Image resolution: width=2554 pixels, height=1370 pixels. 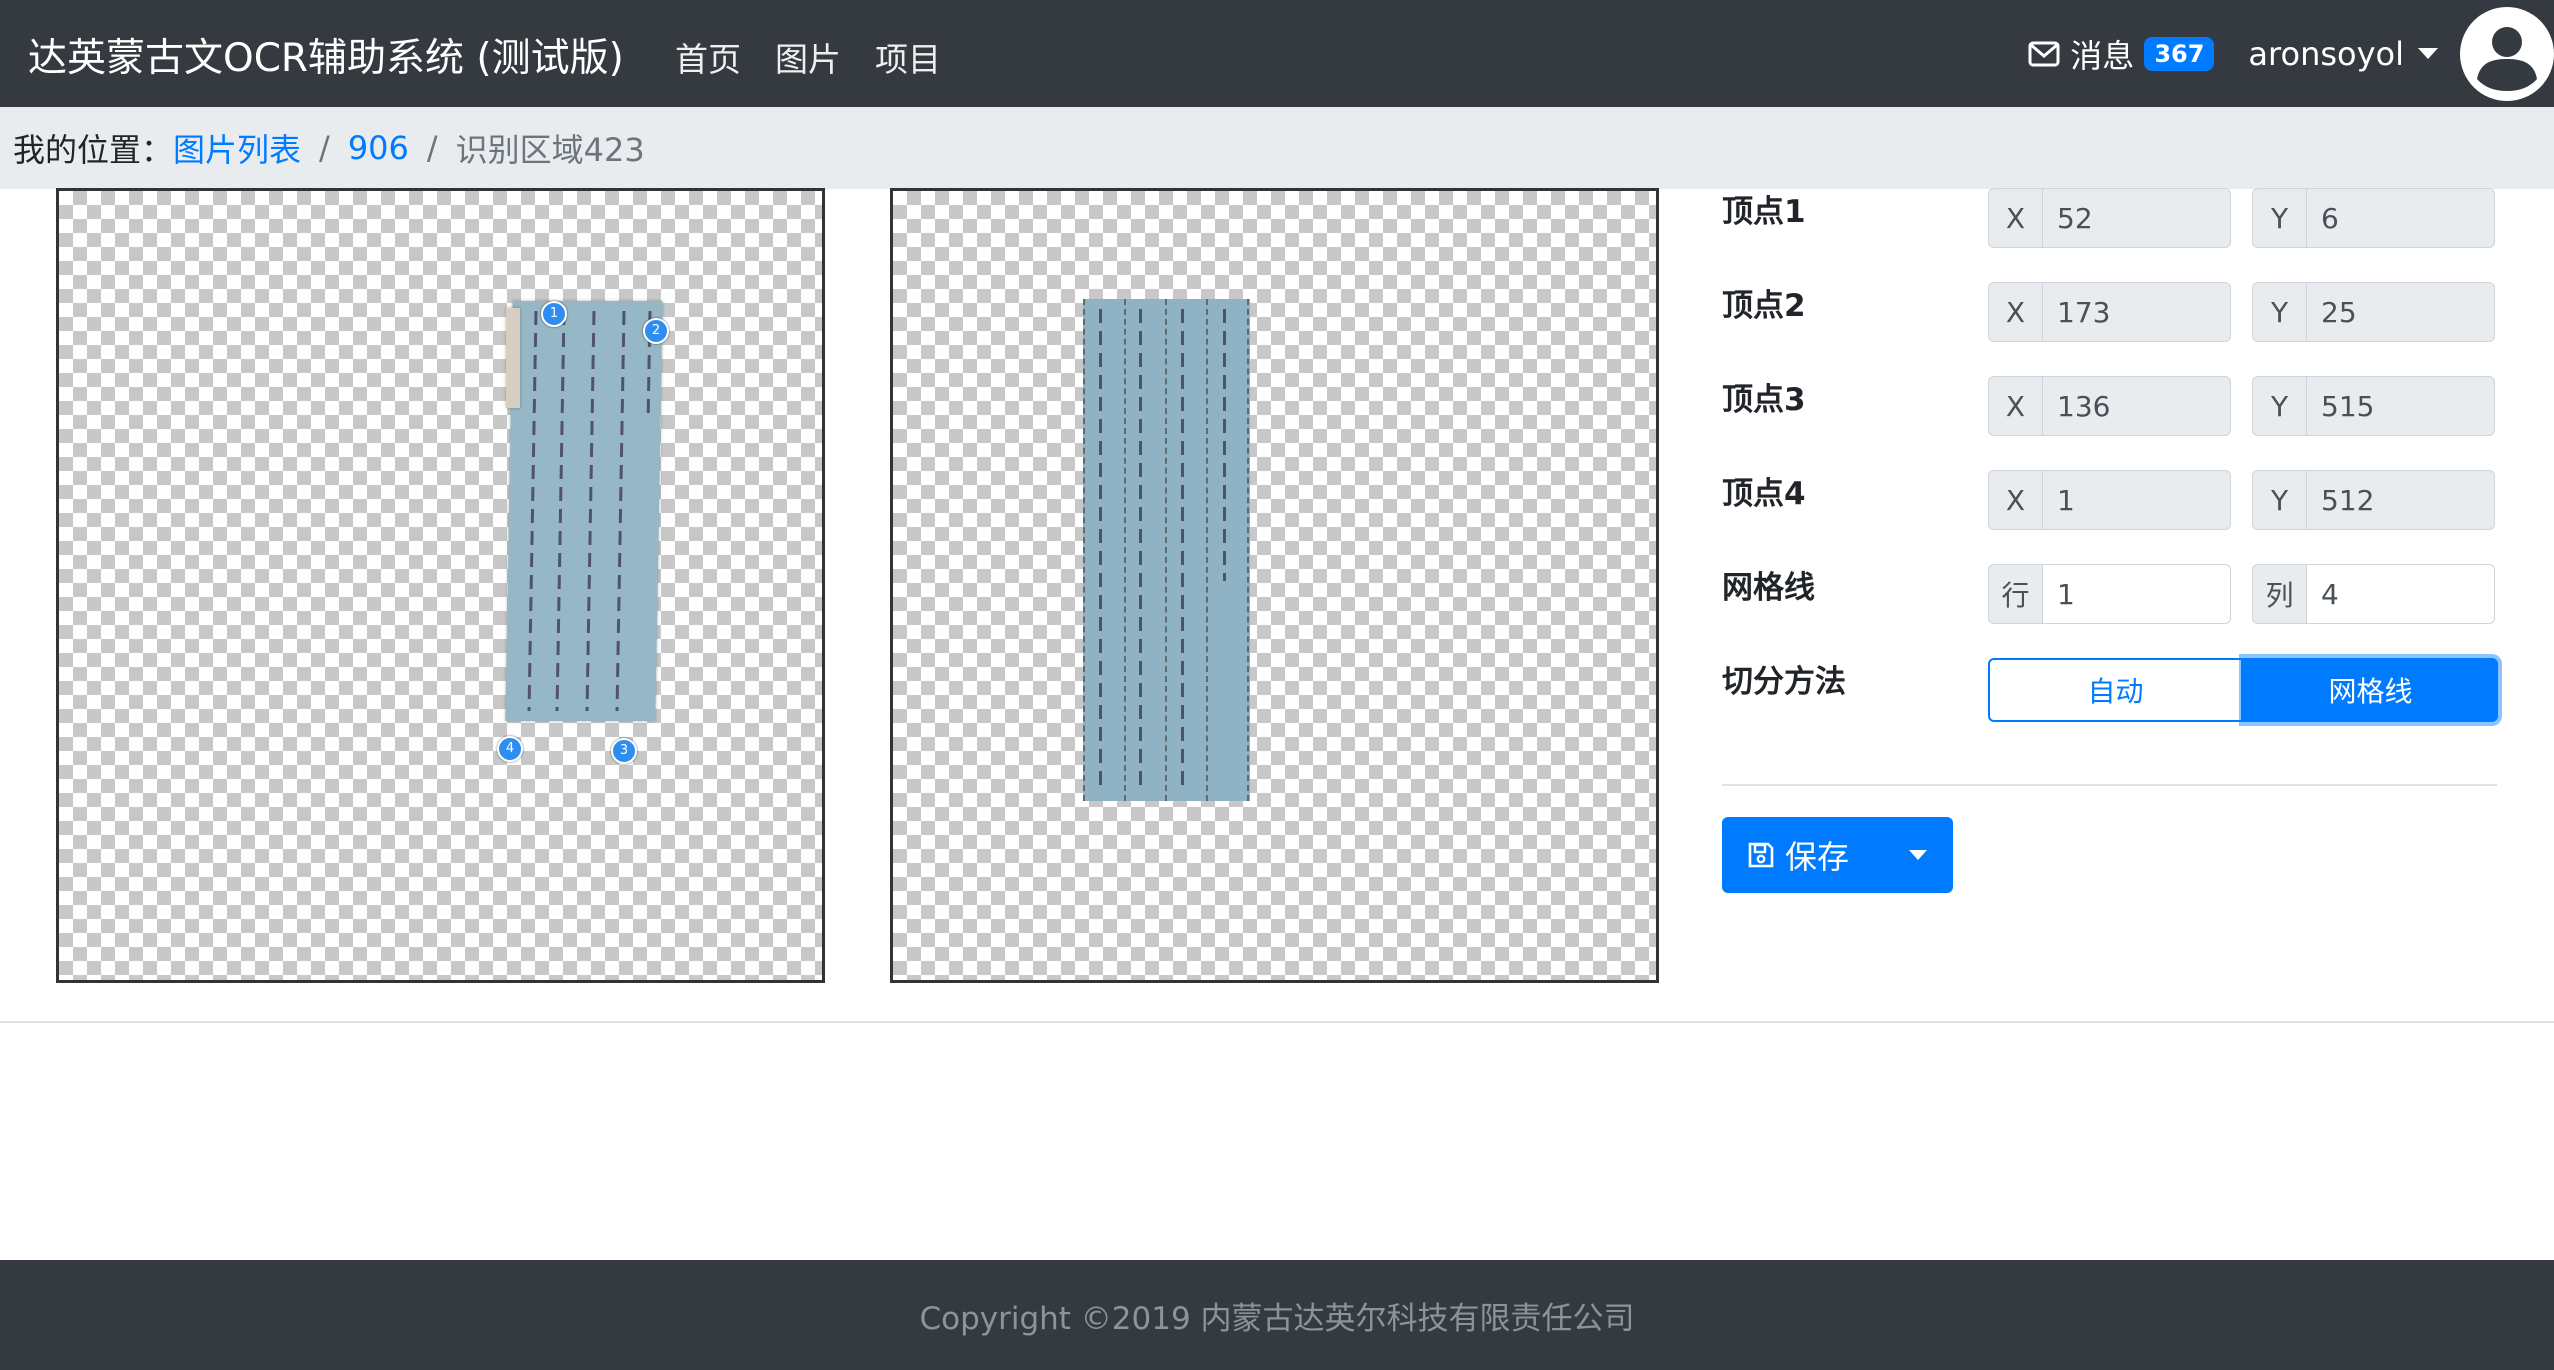 I want to click on content-divider, so click(x=1277, y=1022).